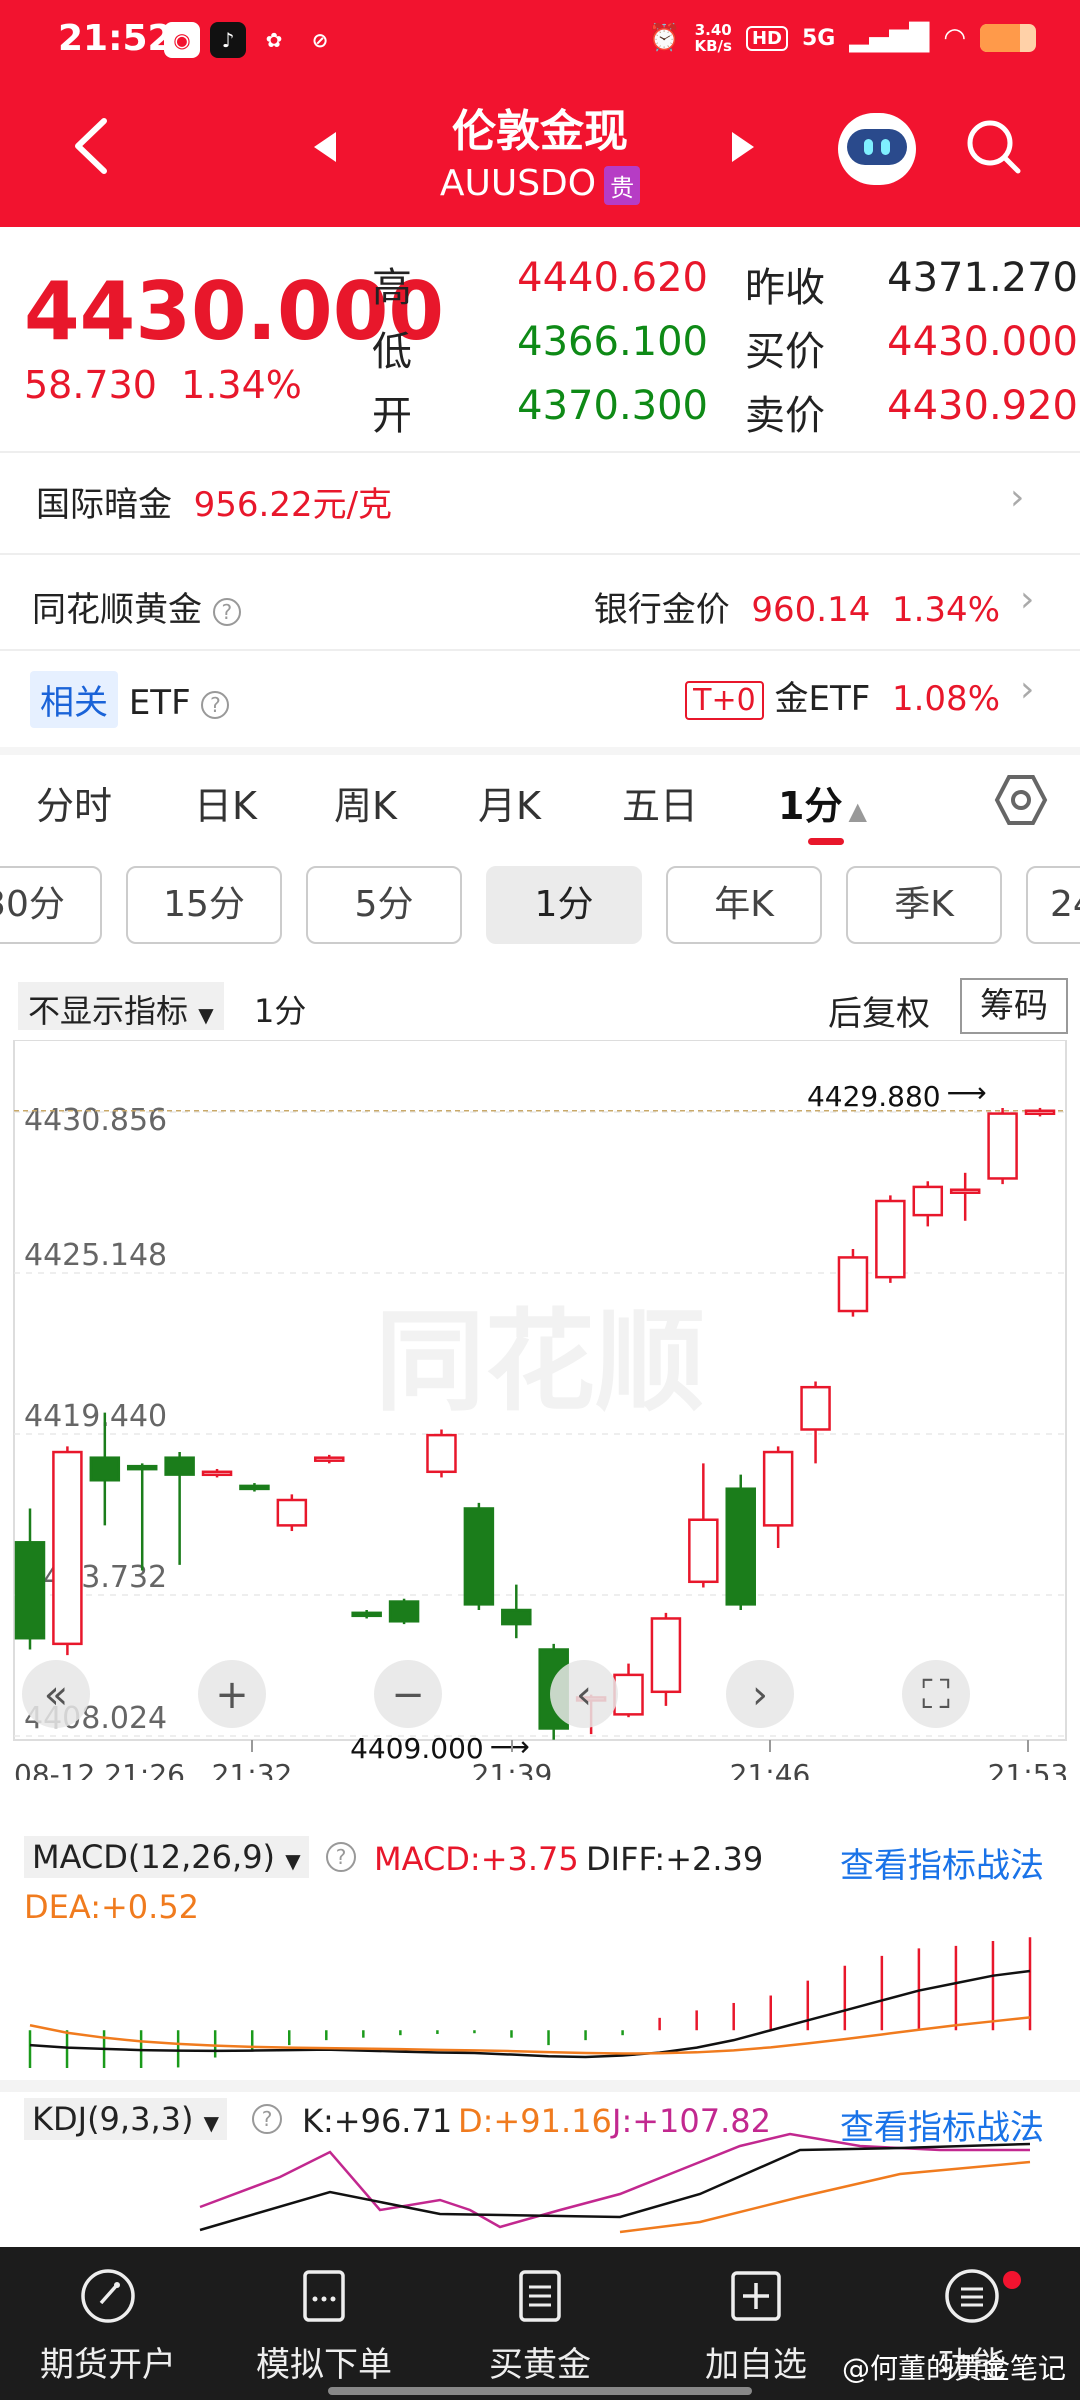  Describe the element at coordinates (615, 2187) in the screenshot. I see `kdj-k-line` at that location.